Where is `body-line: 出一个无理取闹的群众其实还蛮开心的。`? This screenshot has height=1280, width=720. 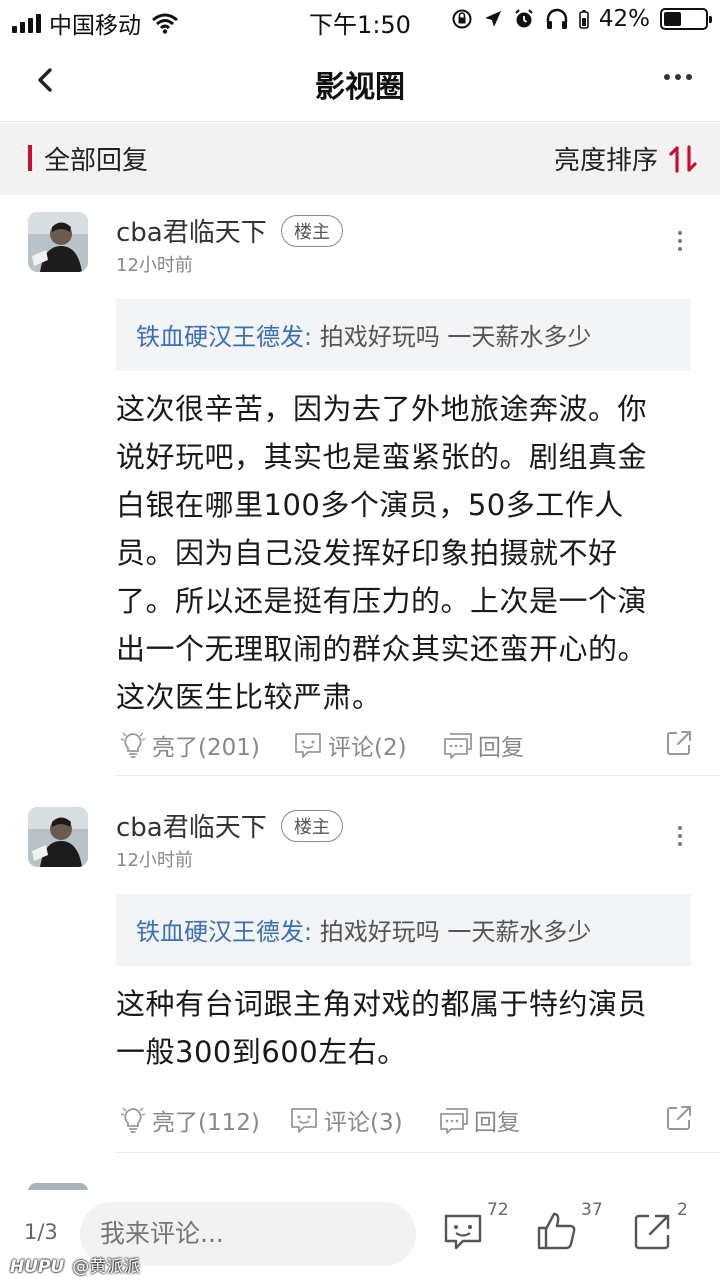
body-line: 出一个无理取闹的群众其实还蛮开心的。 is located at coordinates (382, 649).